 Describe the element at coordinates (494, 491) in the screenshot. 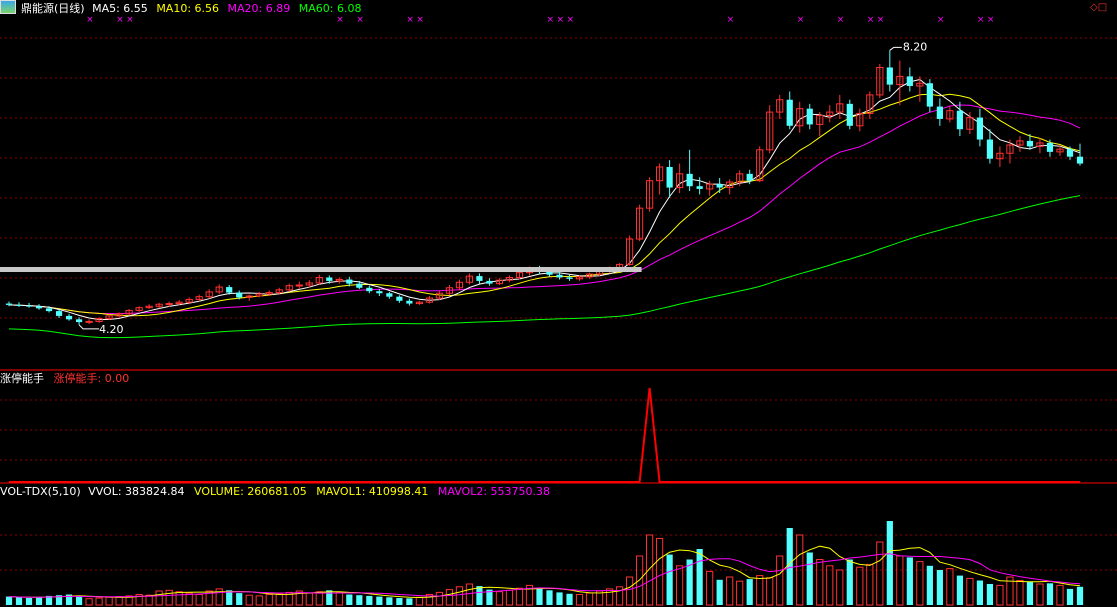

I see `mavol2-value: MAVOL2: 553750.38` at that location.